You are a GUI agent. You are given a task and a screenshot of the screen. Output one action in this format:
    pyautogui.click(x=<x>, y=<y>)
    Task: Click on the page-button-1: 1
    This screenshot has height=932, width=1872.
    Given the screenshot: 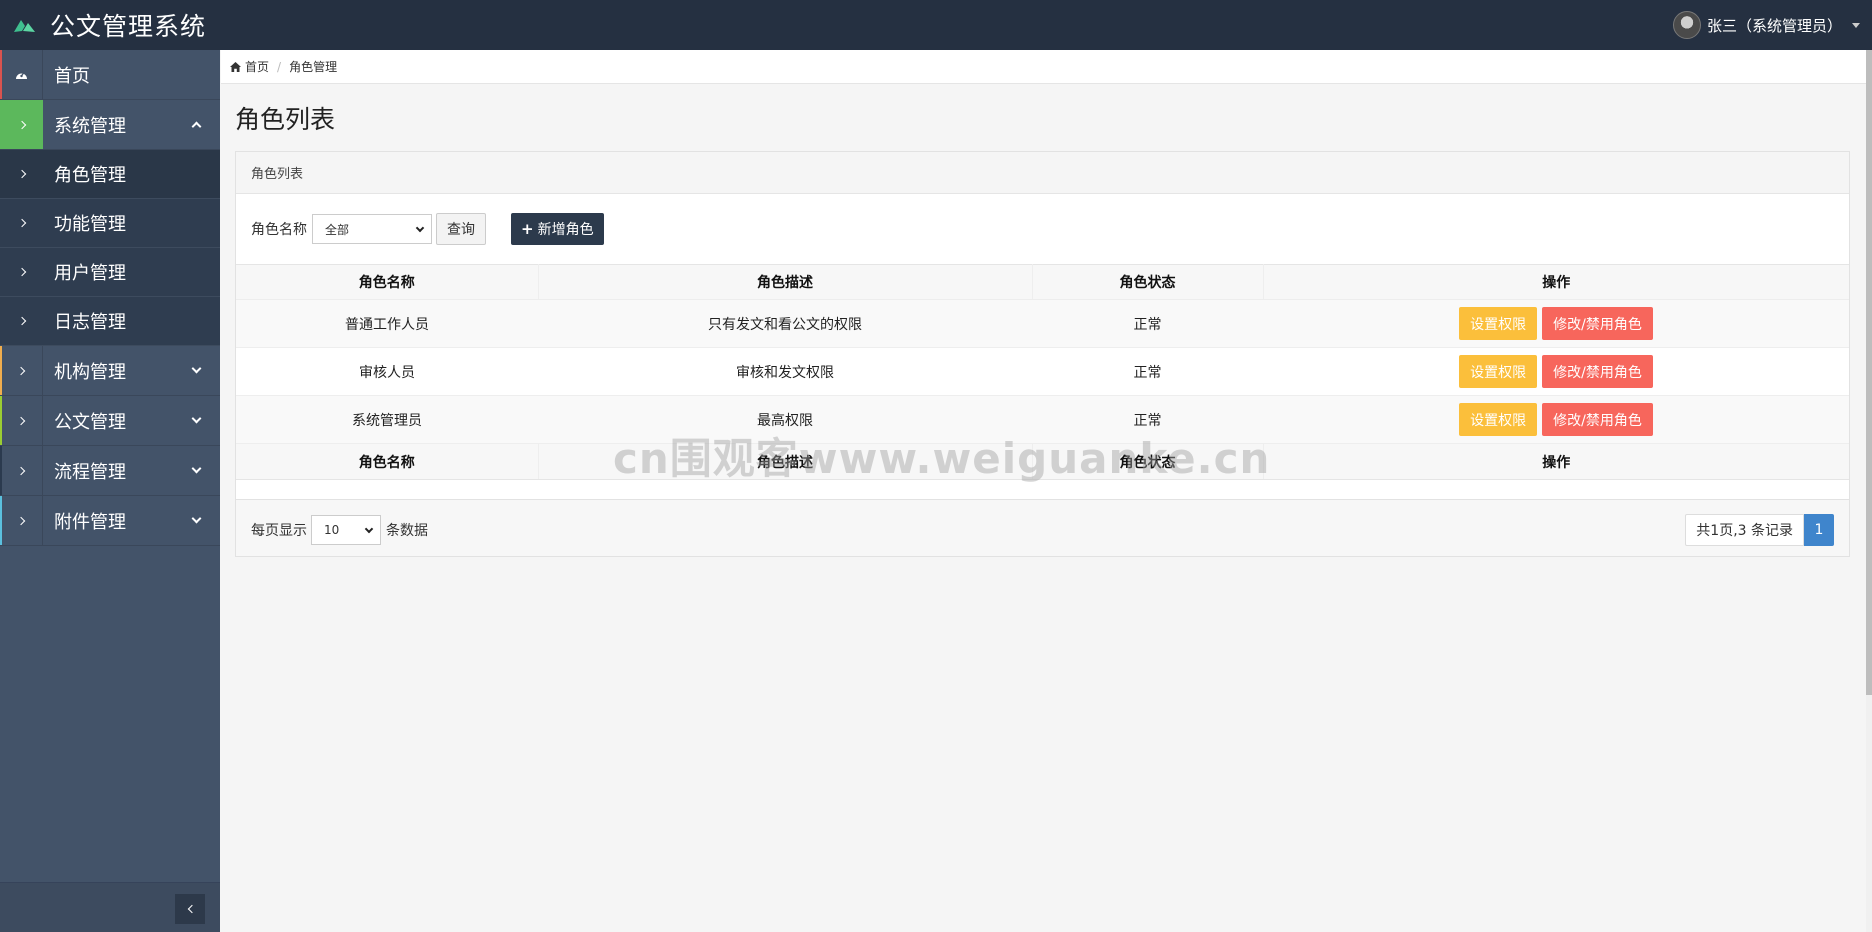 What is the action you would take?
    pyautogui.click(x=1819, y=530)
    